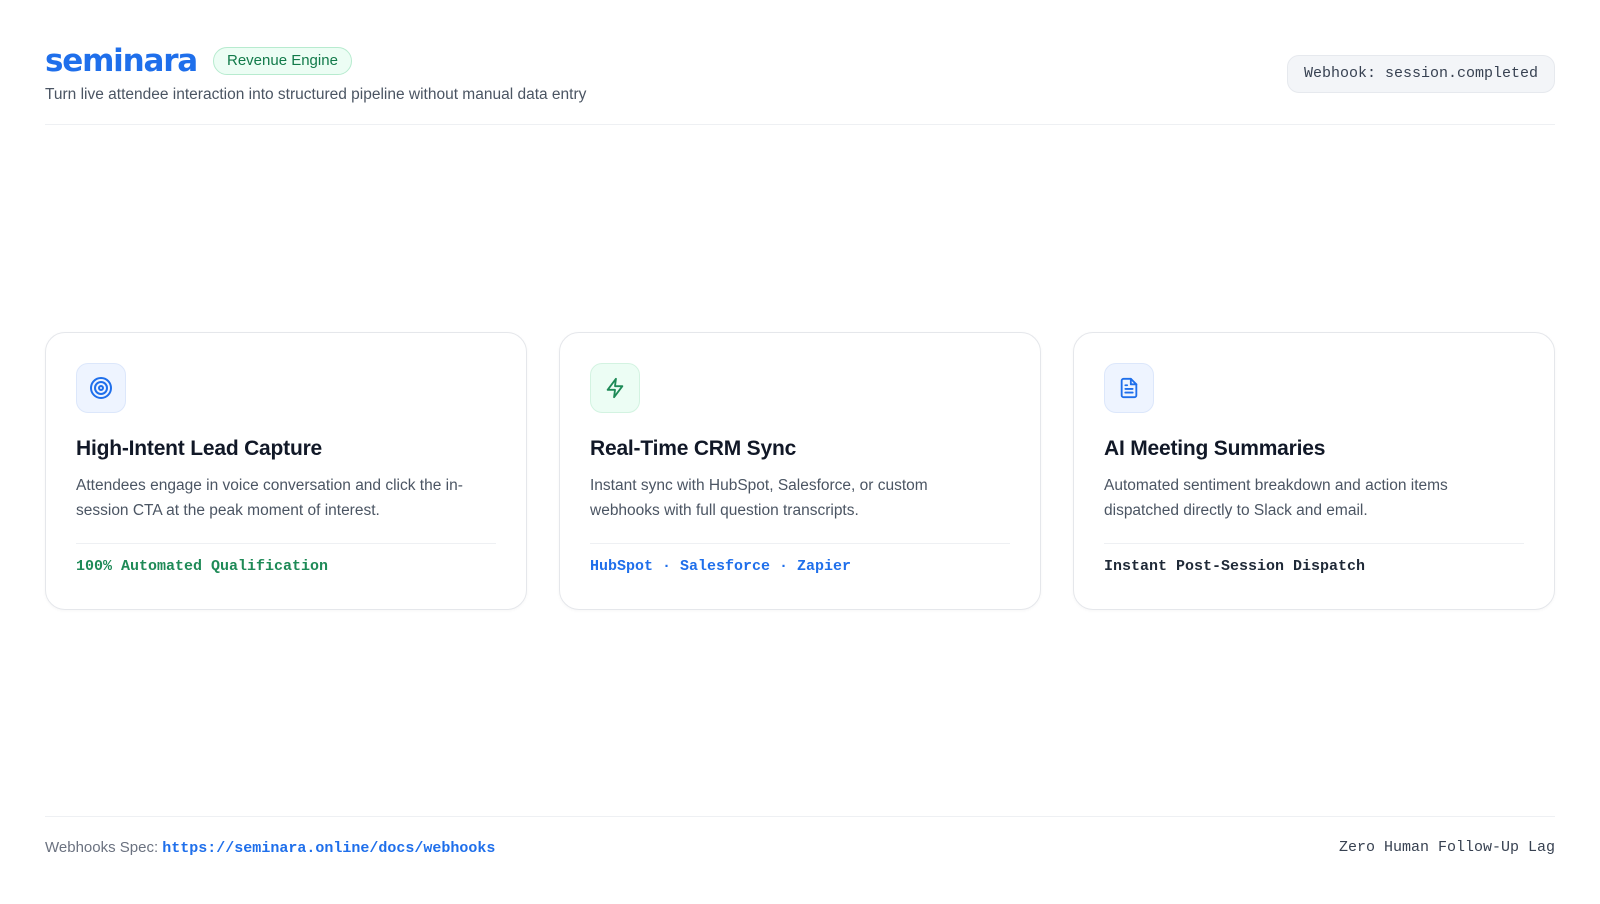 The width and height of the screenshot is (1600, 904). What do you see at coordinates (104, 847) in the screenshot?
I see `webhooks-spec-label: Webhooks Spec:` at bounding box center [104, 847].